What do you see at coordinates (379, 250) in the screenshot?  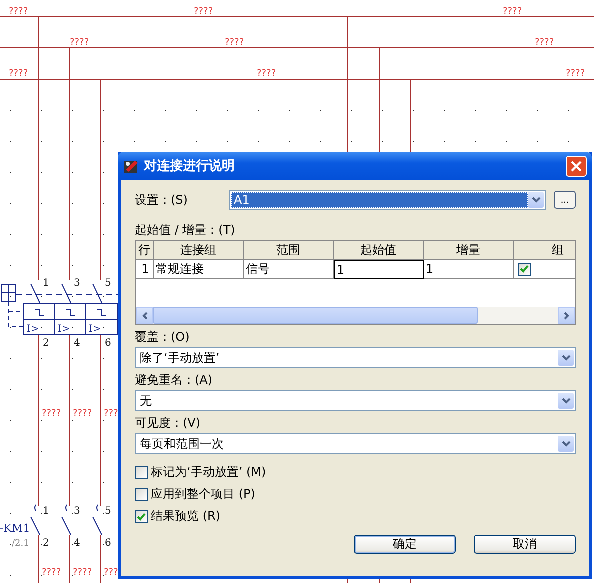 I see `column-header: 起始值` at bounding box center [379, 250].